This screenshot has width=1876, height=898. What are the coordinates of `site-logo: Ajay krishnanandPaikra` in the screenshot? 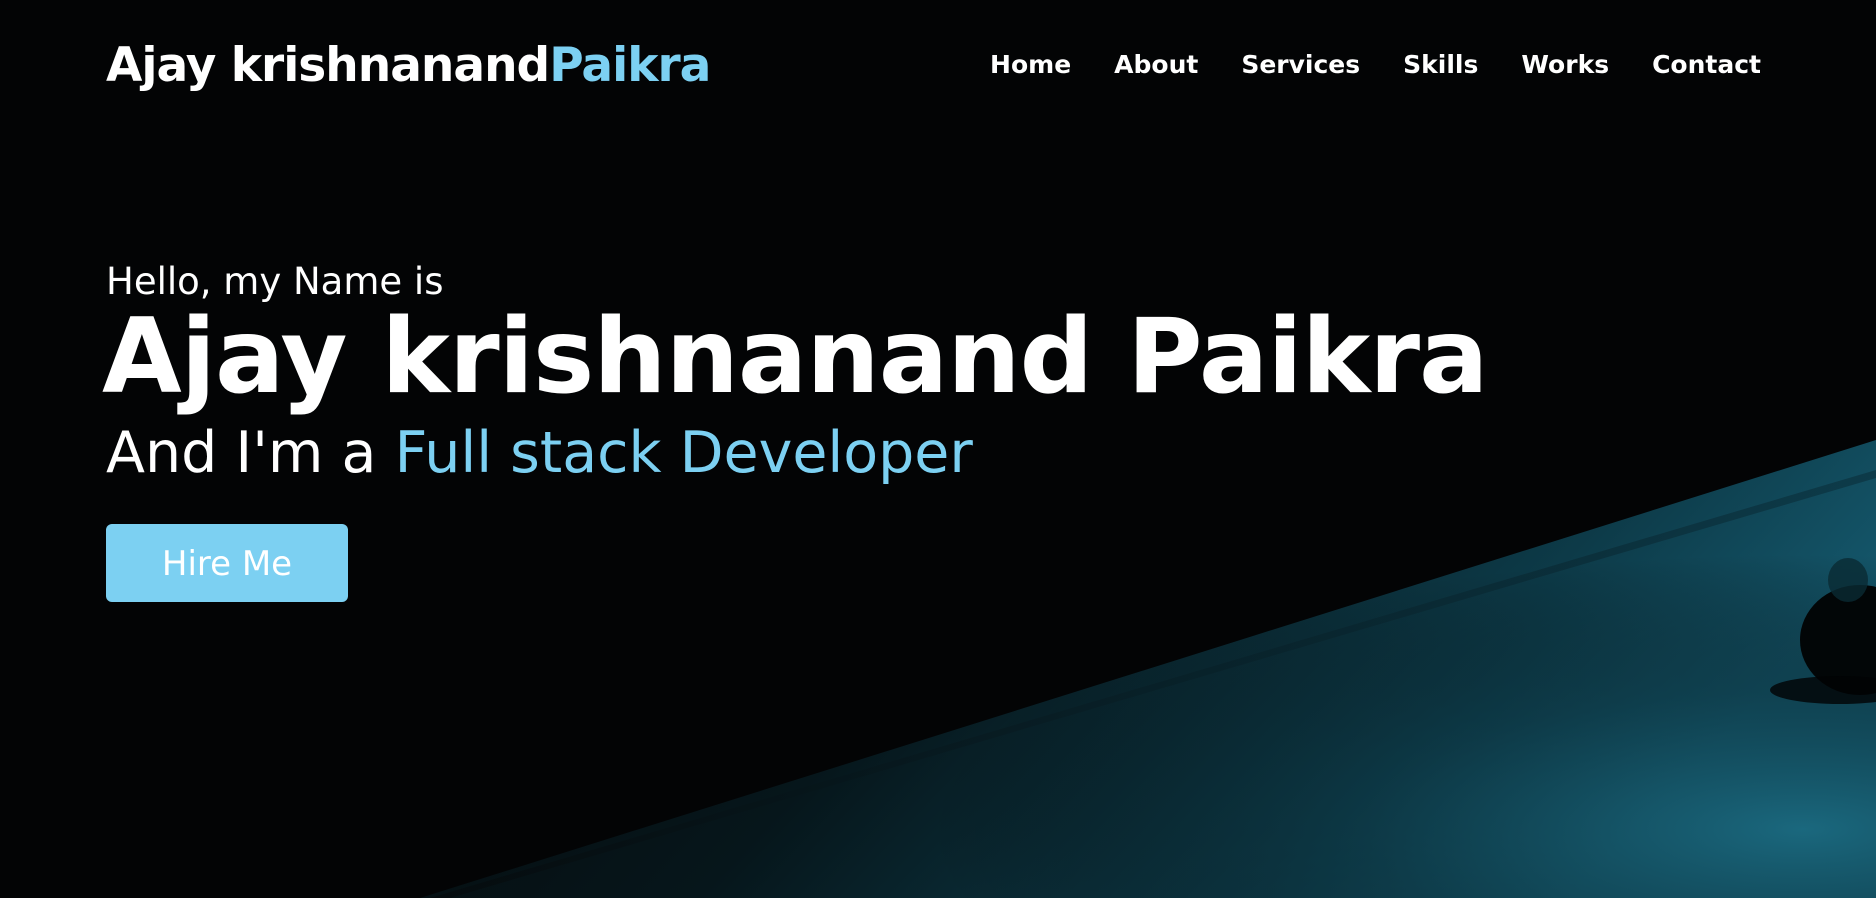 It's located at (408, 65).